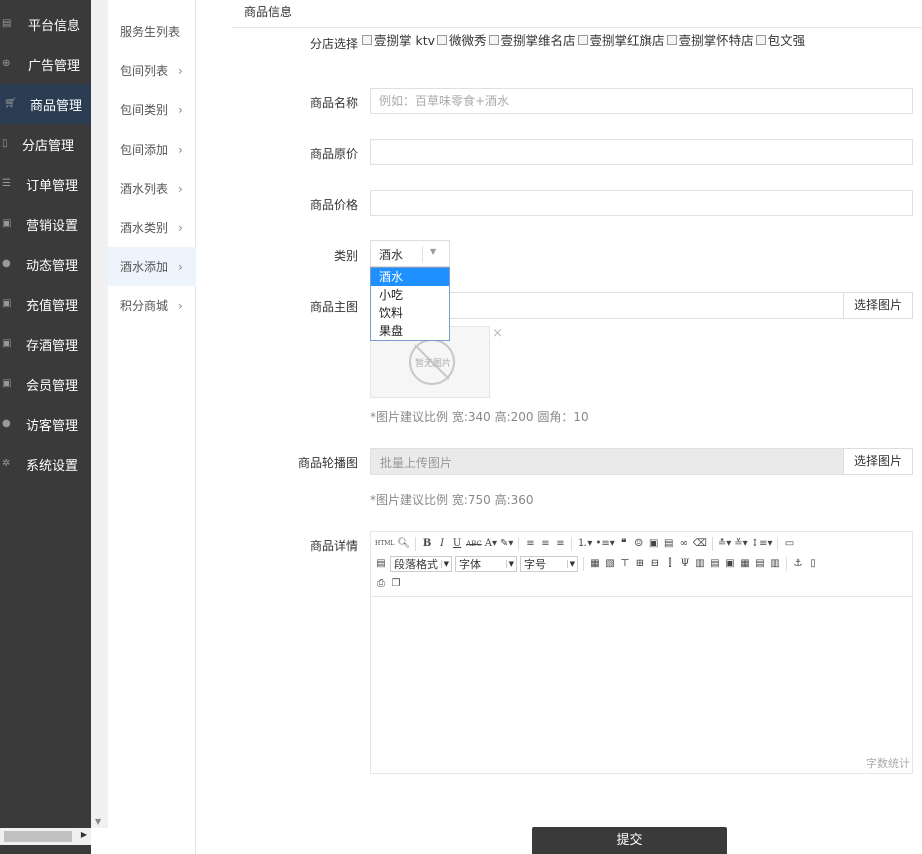 The height and width of the screenshot is (854, 922). I want to click on preview-icon: 🔍︎, so click(403, 544).